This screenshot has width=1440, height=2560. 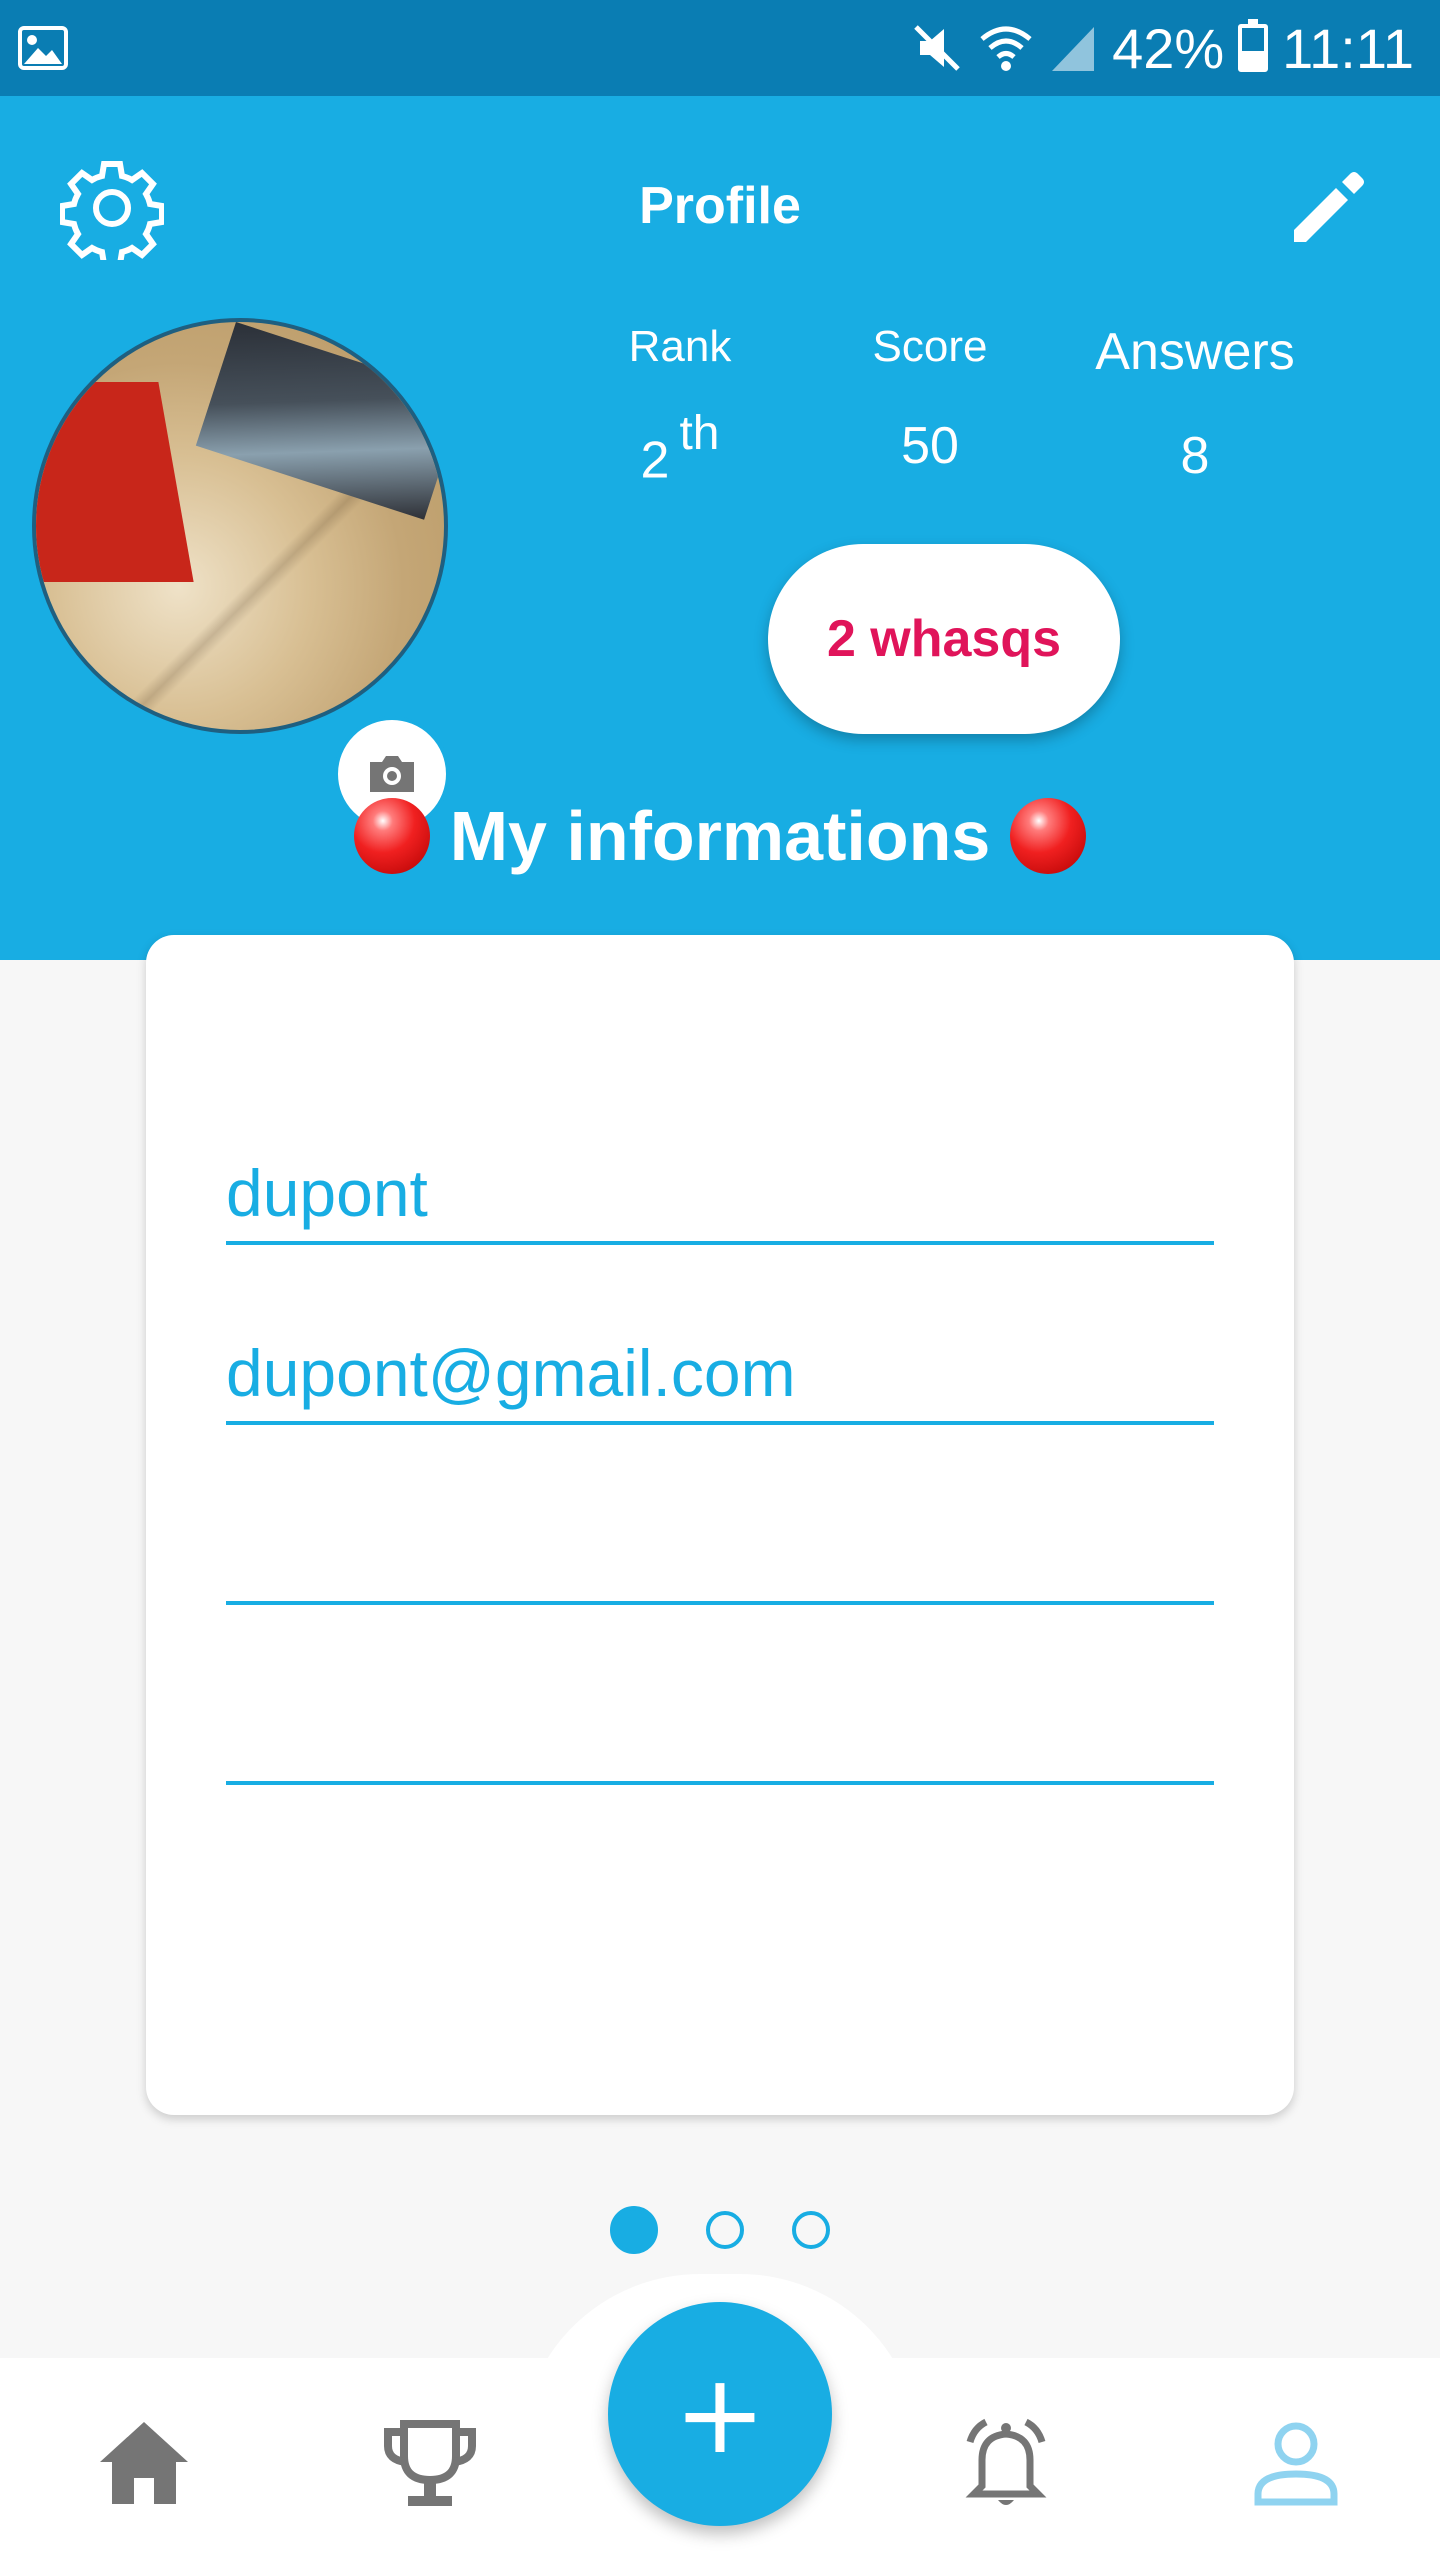 I want to click on avatar, so click(x=240, y=526).